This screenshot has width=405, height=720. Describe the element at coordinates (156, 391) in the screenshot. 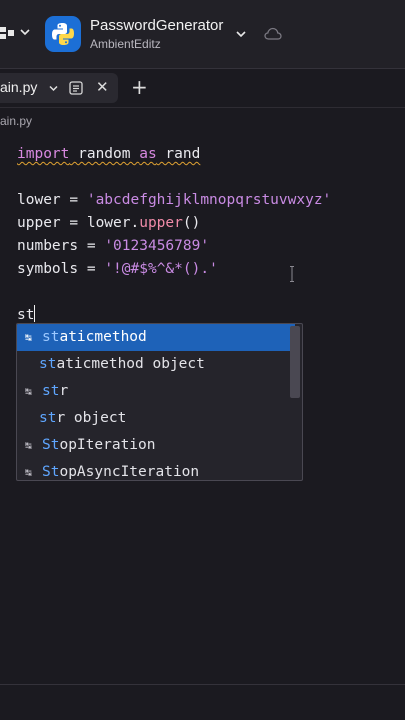

I see `autocomplete-item: ↹ str` at that location.